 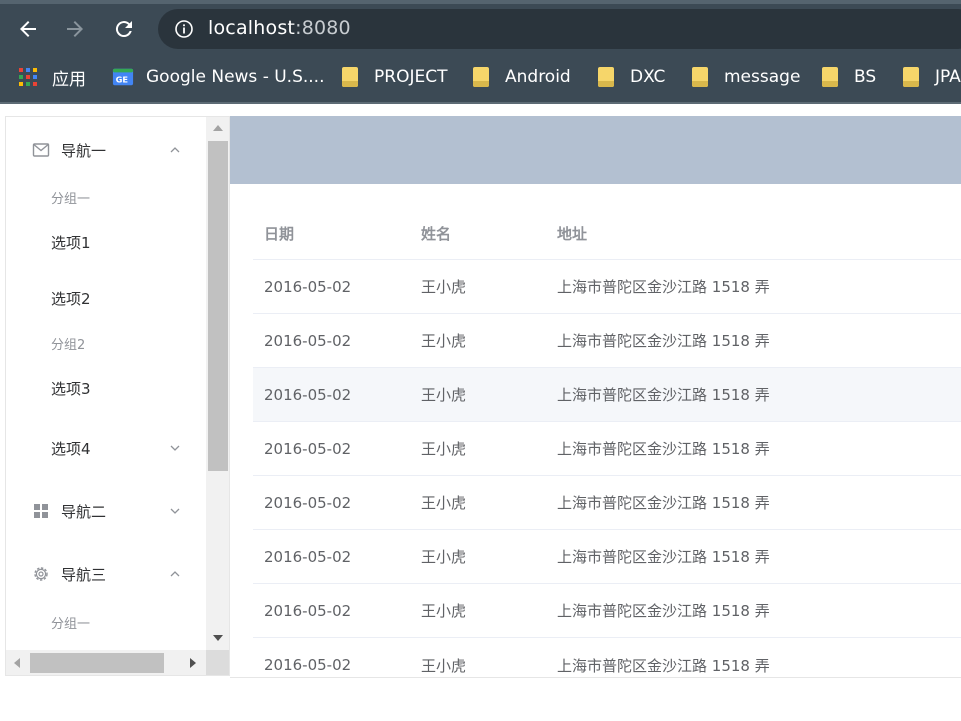 I want to click on menu-grid-icon, so click(x=41, y=511).